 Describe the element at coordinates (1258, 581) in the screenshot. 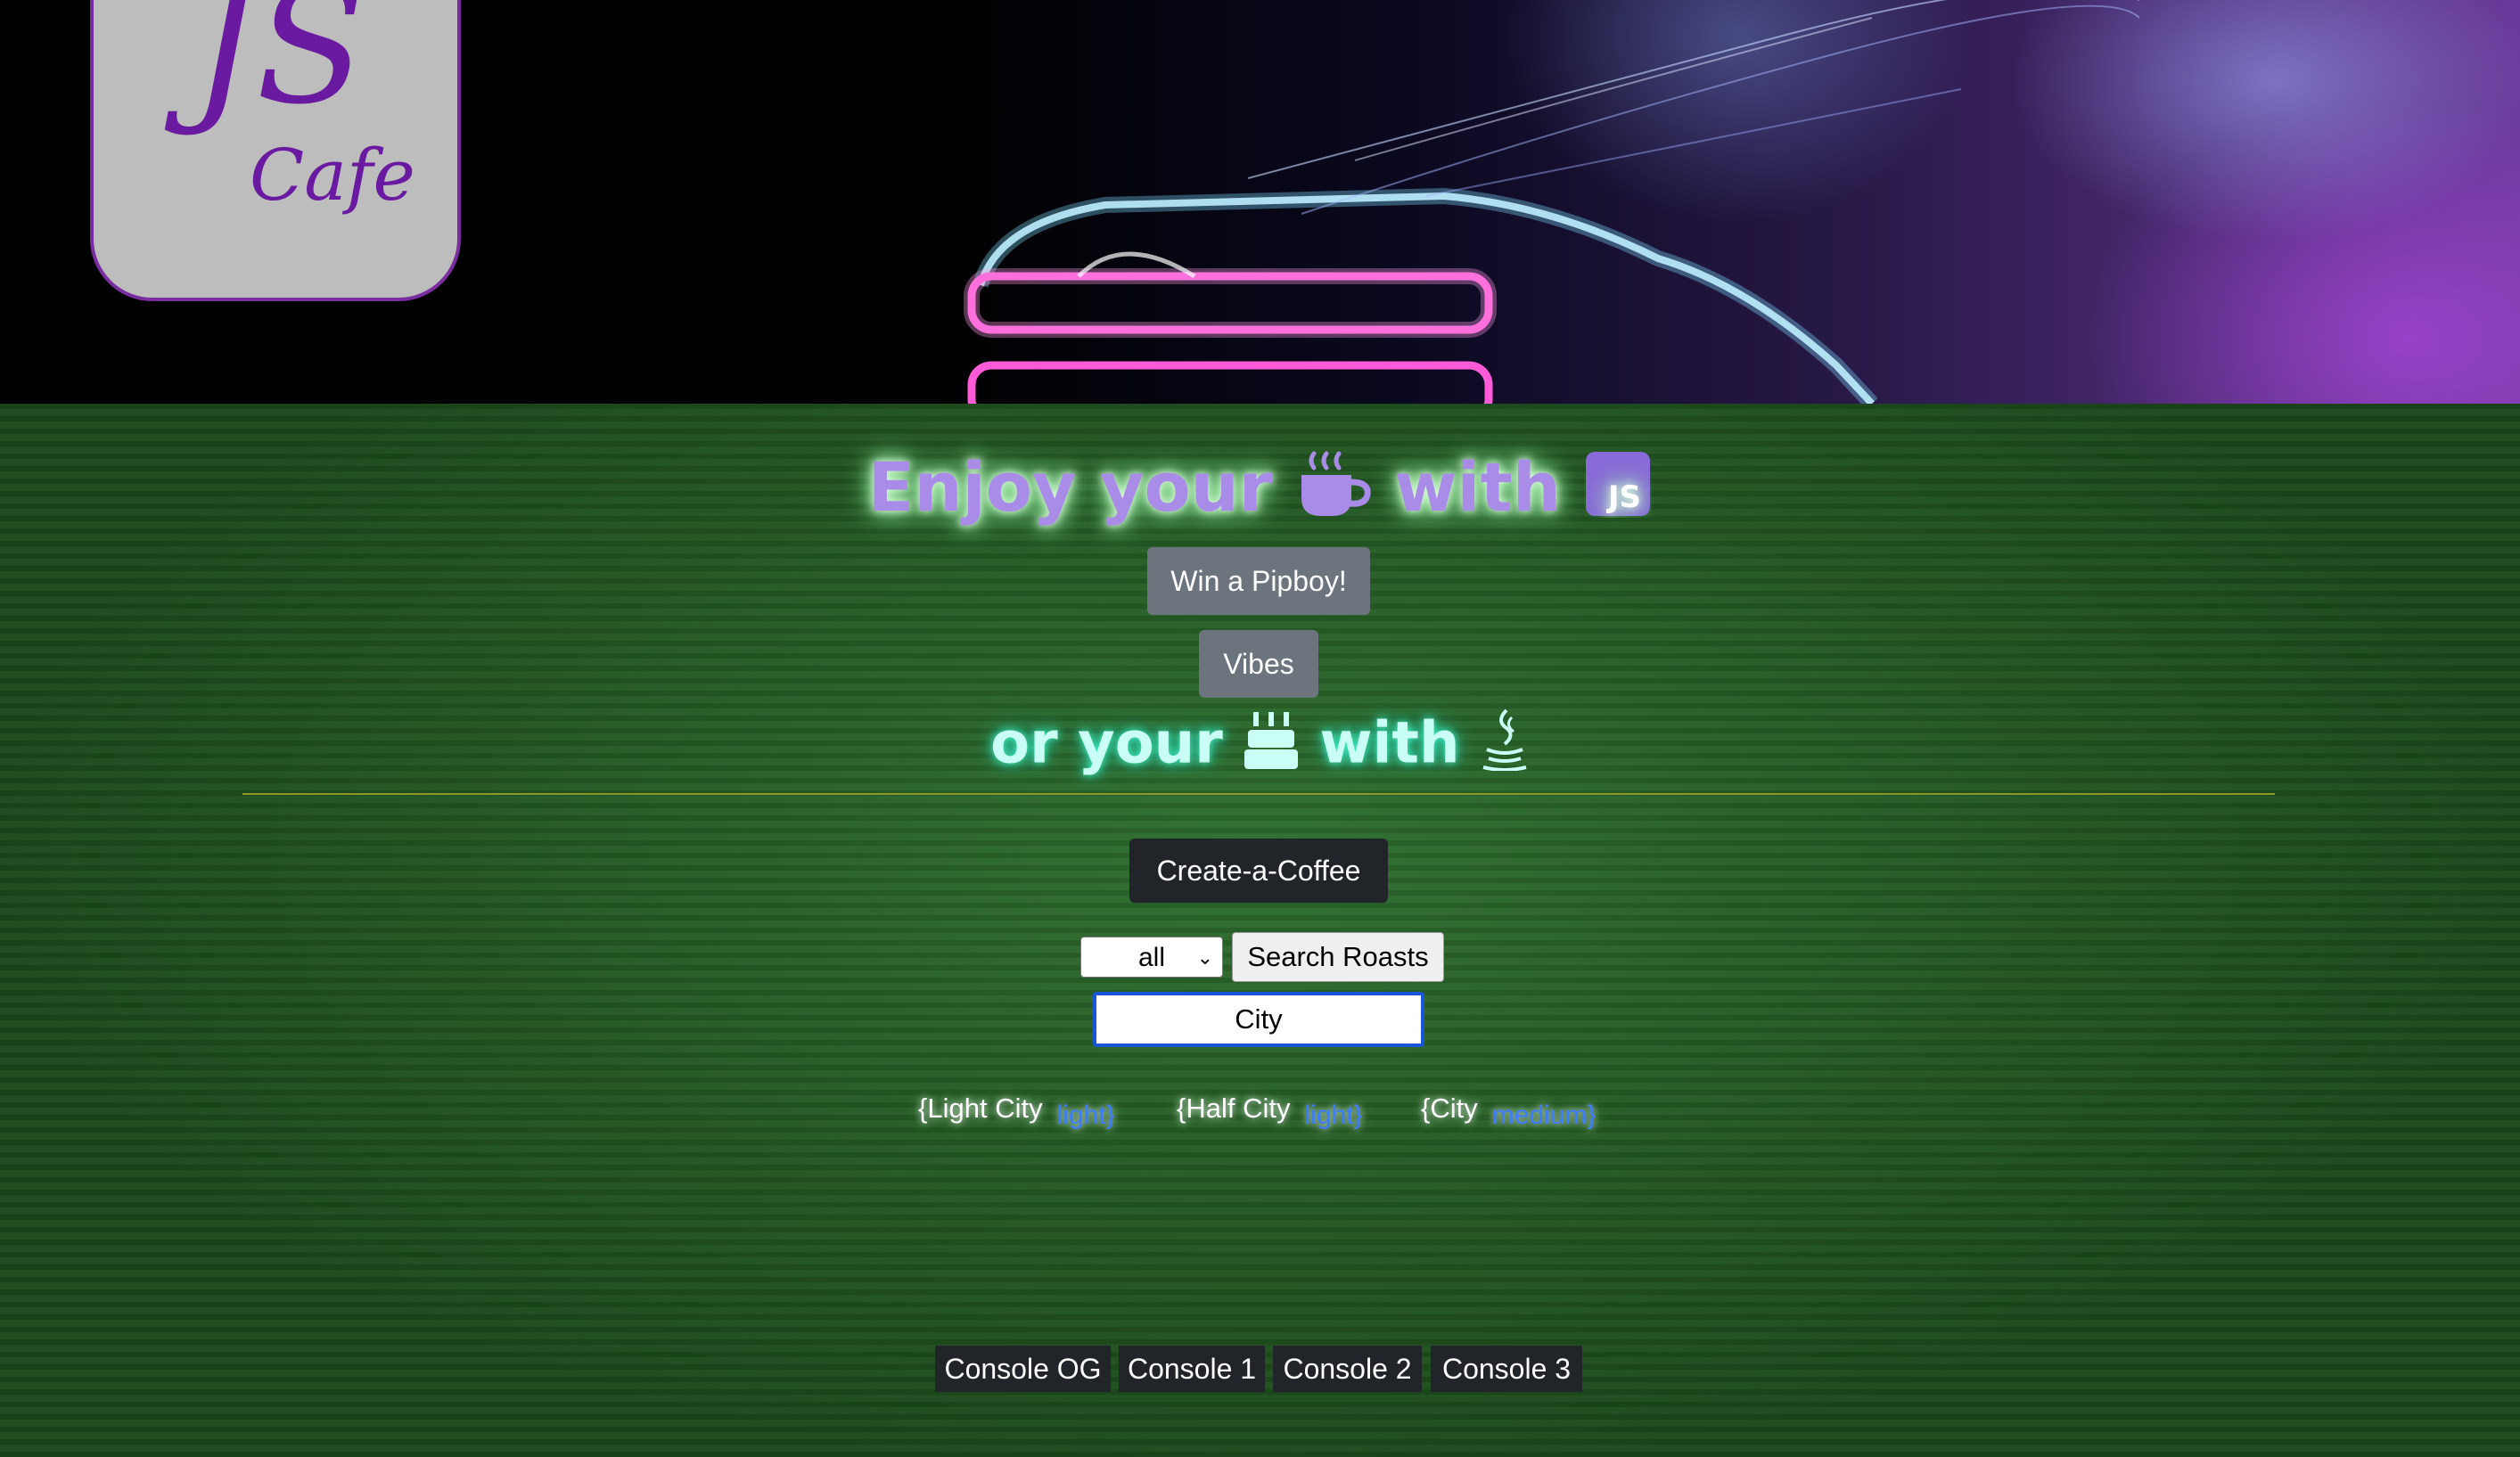

I see `win-pipboy-button: Win a Pipboy!` at that location.